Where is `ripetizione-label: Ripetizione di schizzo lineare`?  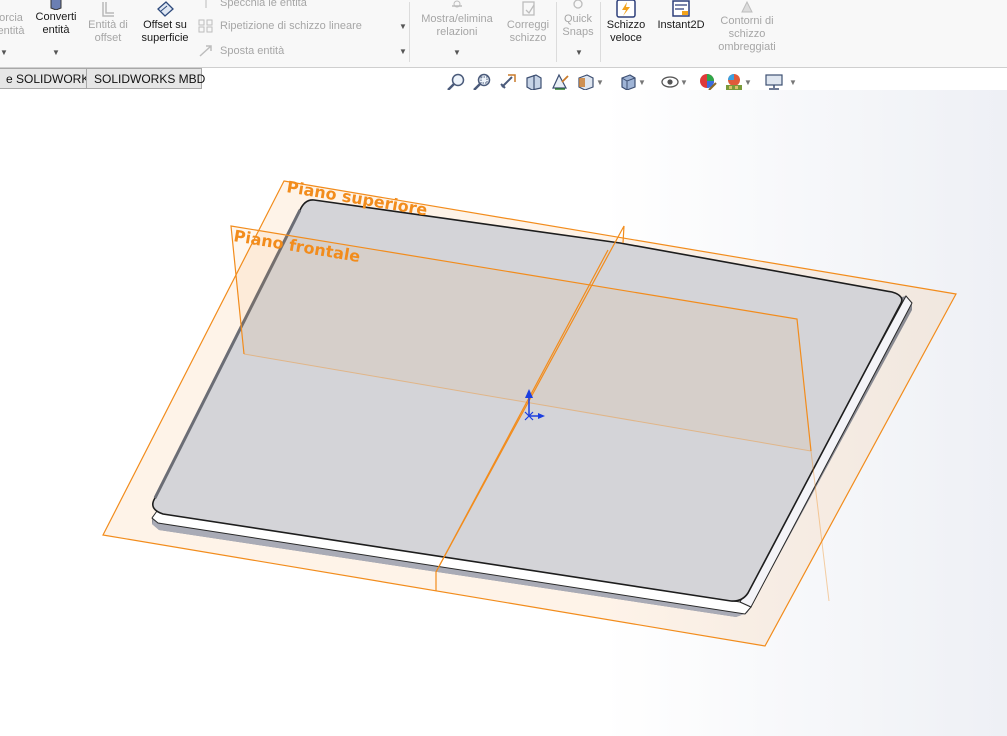 ripetizione-label: Ripetizione di schizzo lineare is located at coordinates (291, 26).